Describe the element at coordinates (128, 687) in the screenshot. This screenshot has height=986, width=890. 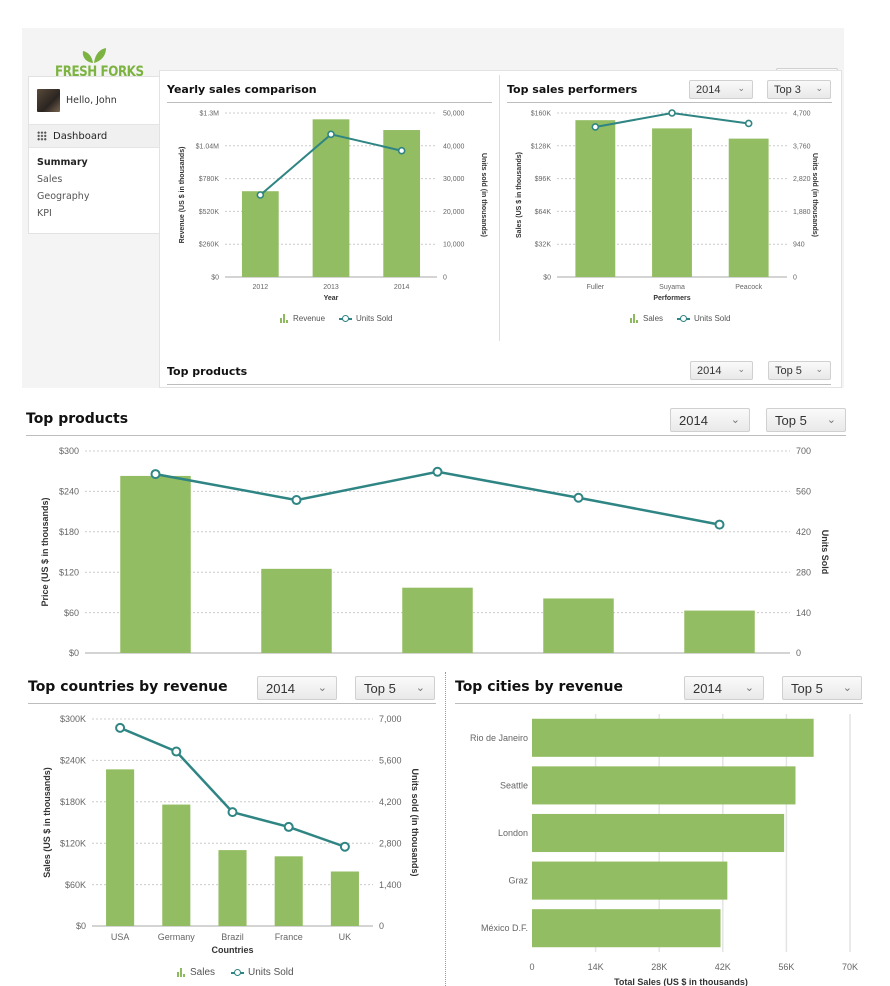
I see `countries-card-title: Top countries by revenue` at that location.